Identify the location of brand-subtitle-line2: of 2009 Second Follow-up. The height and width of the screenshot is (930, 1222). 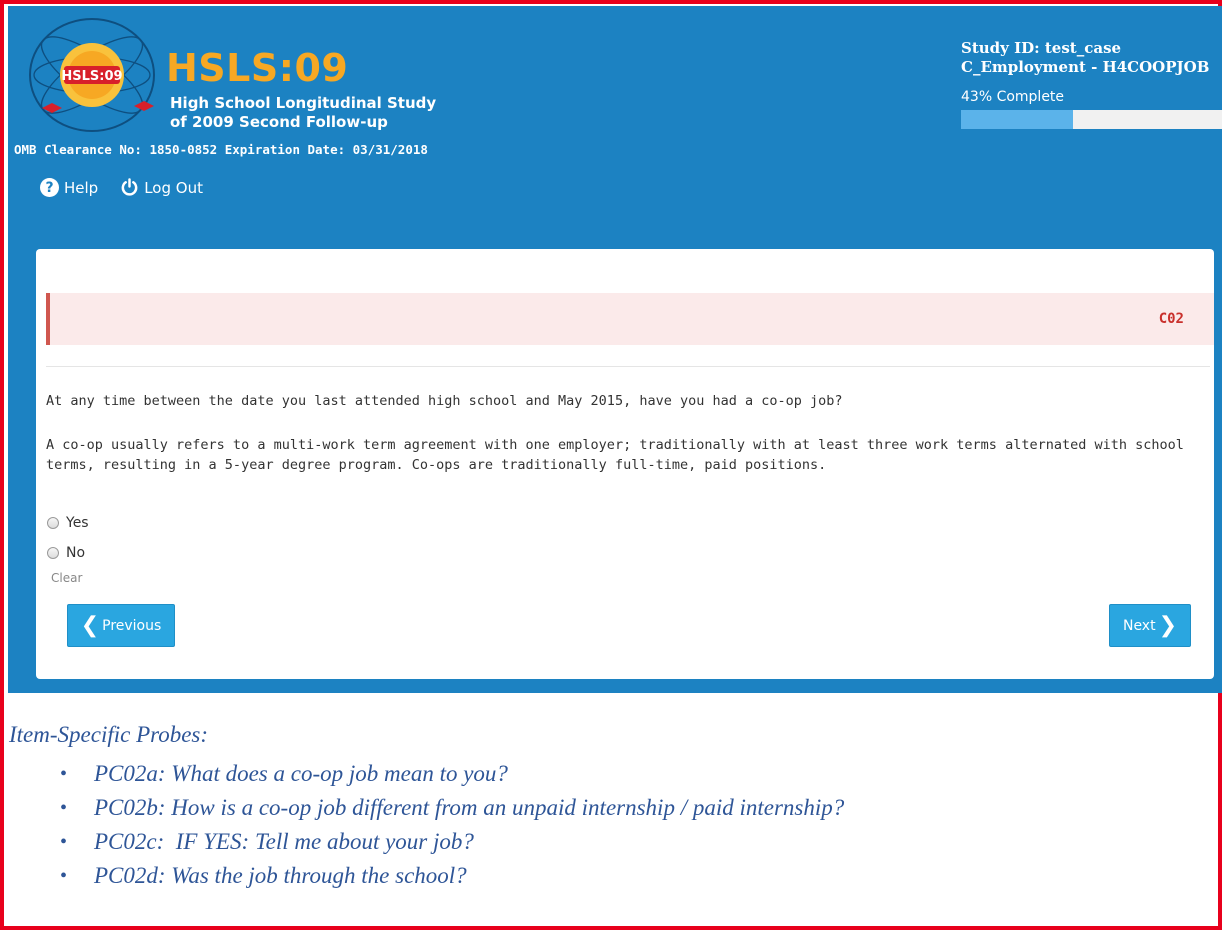
(279, 122).